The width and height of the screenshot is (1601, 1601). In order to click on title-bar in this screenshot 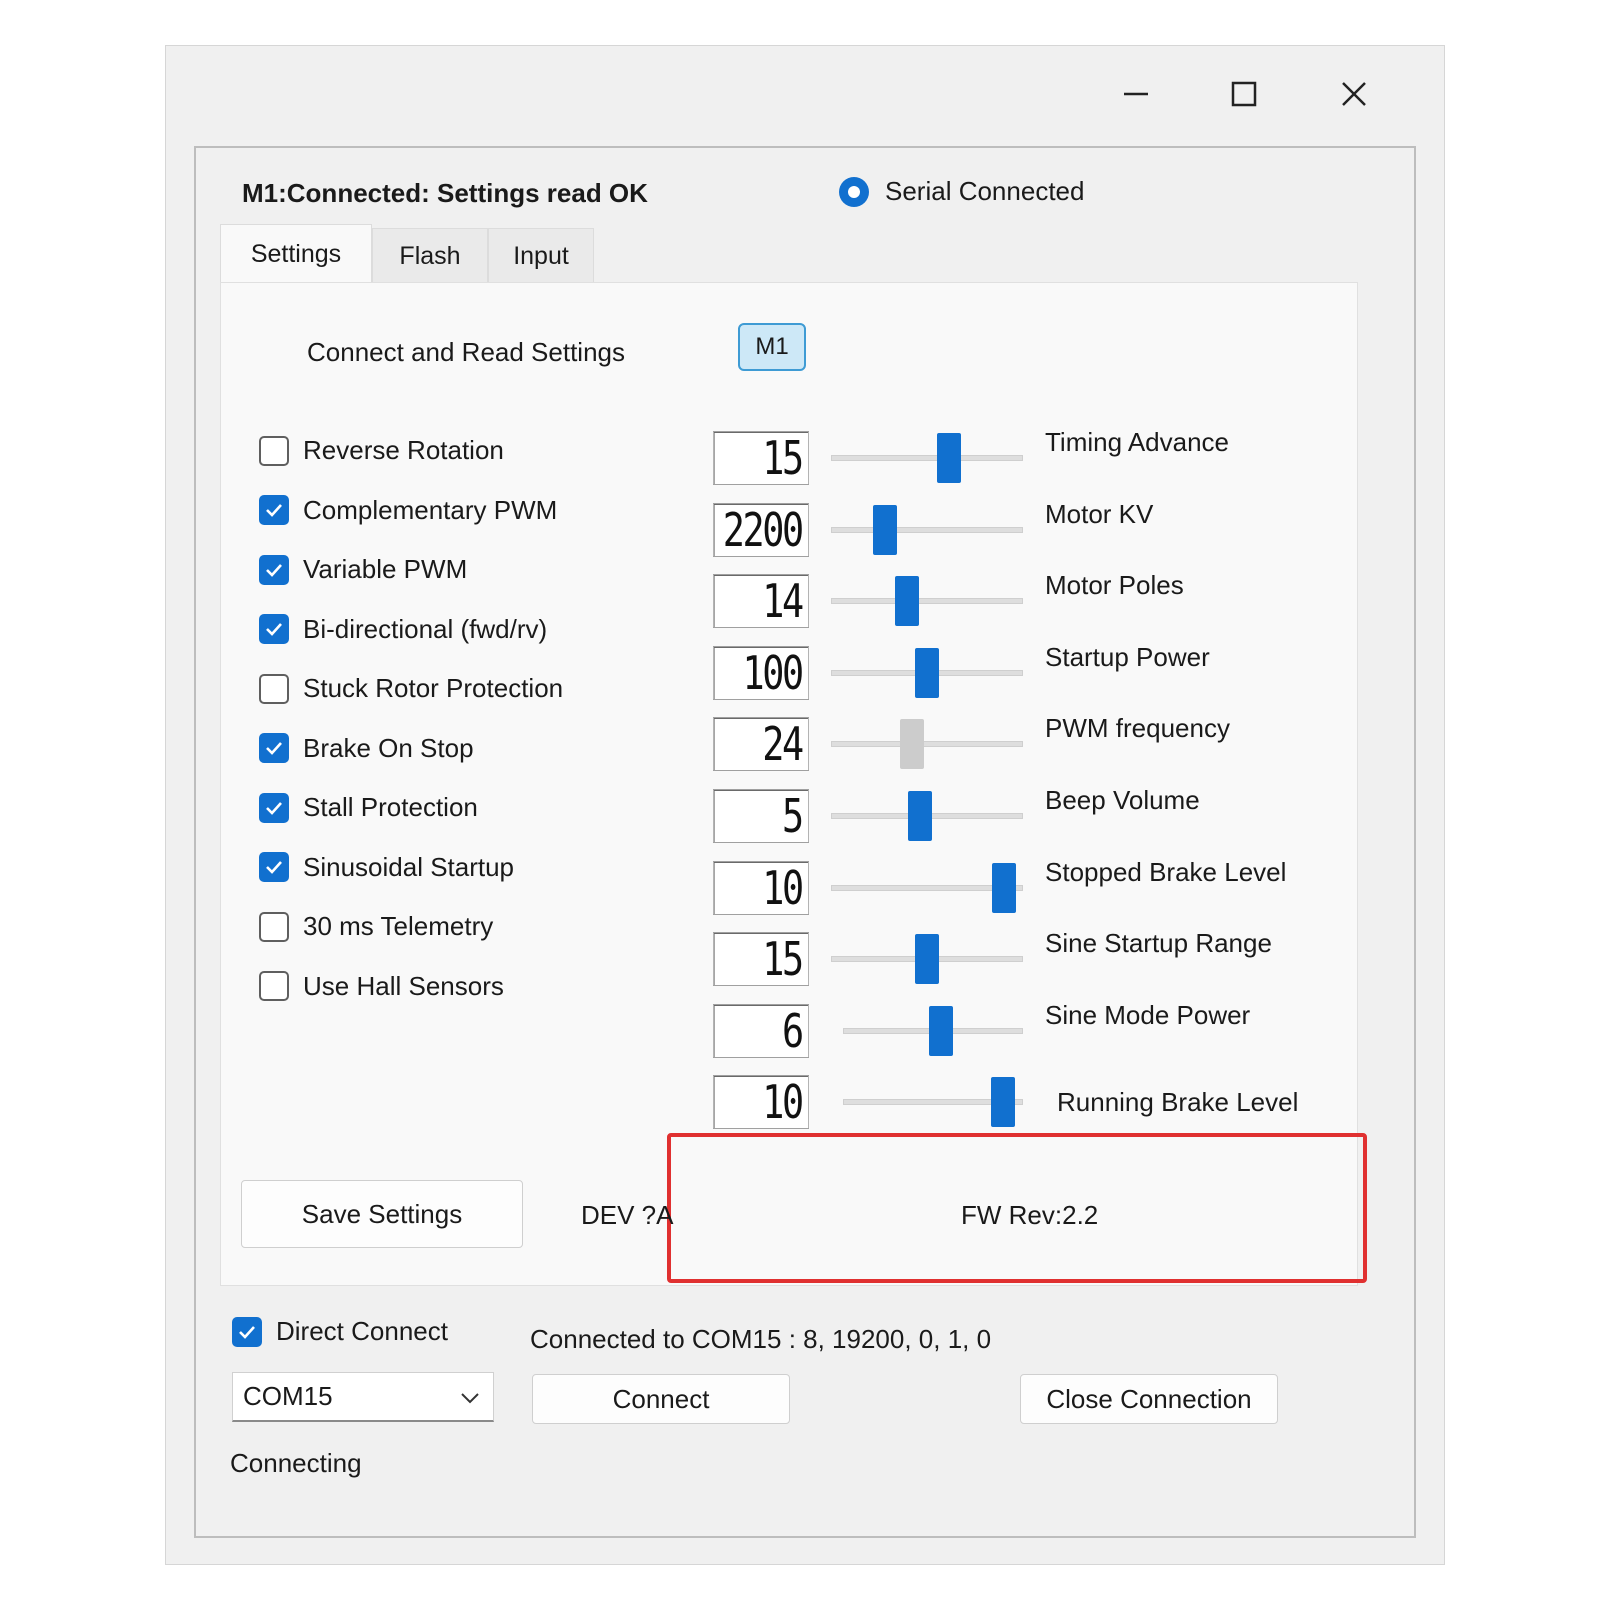, I will do `click(805, 93)`.